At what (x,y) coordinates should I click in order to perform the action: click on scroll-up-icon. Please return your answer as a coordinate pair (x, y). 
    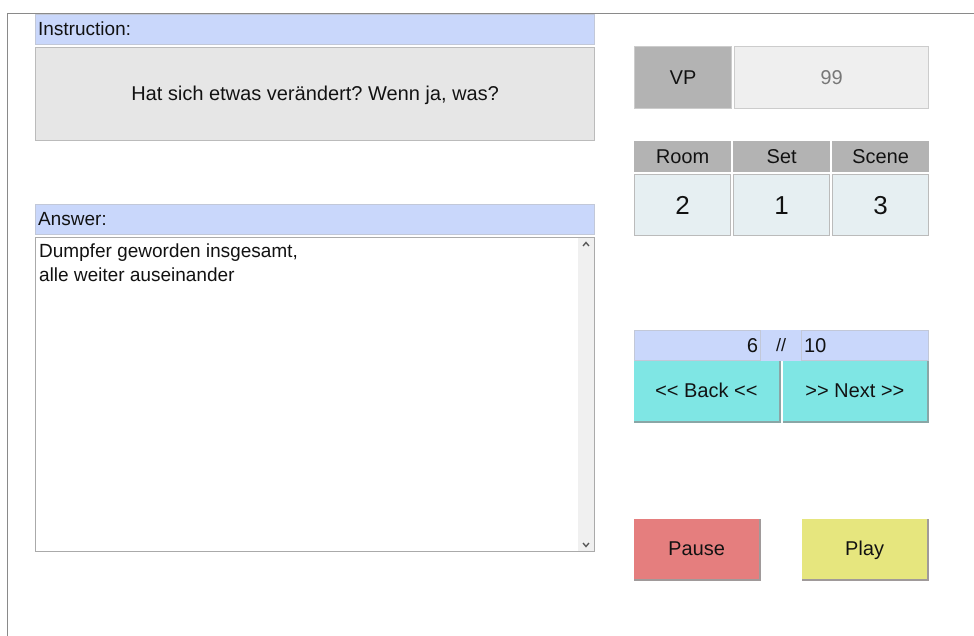
    Looking at the image, I should click on (586, 244).